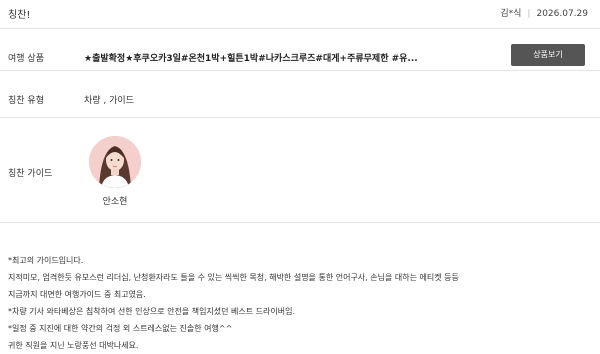 This screenshot has height=354, width=600. I want to click on review-meta: 김*식 | 2026.07.29, so click(544, 12).